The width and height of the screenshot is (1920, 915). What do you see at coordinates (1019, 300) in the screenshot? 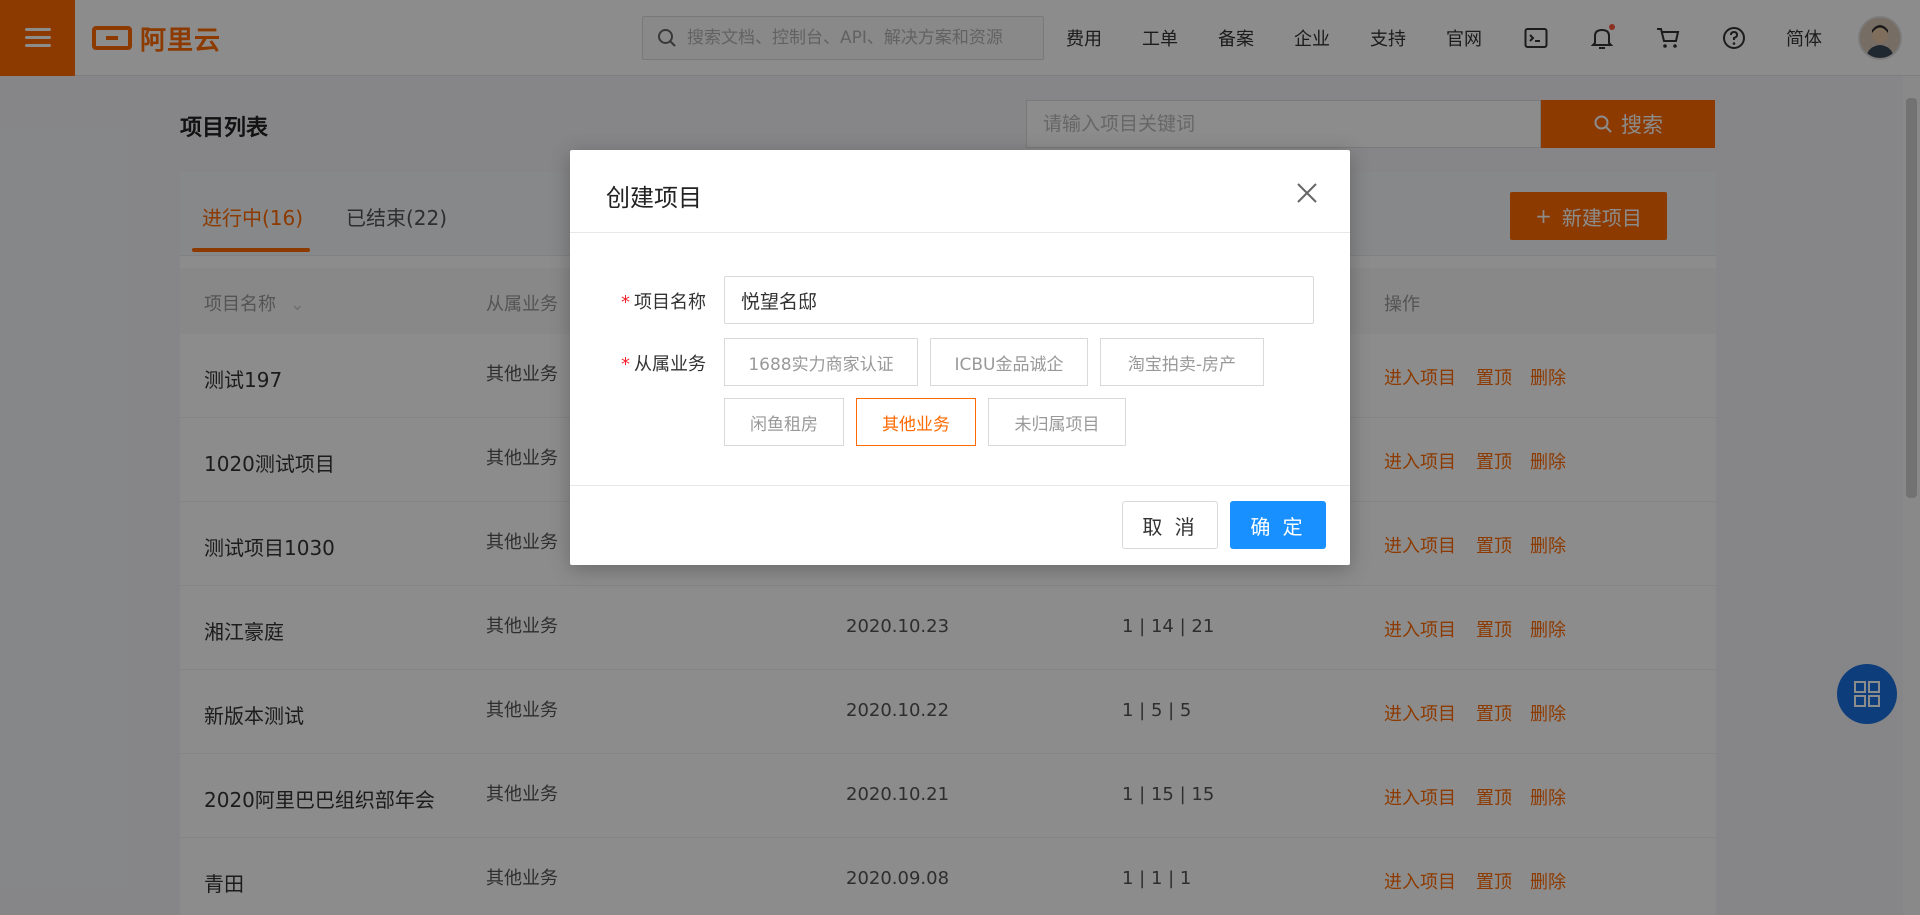
I see `project-name-input` at bounding box center [1019, 300].